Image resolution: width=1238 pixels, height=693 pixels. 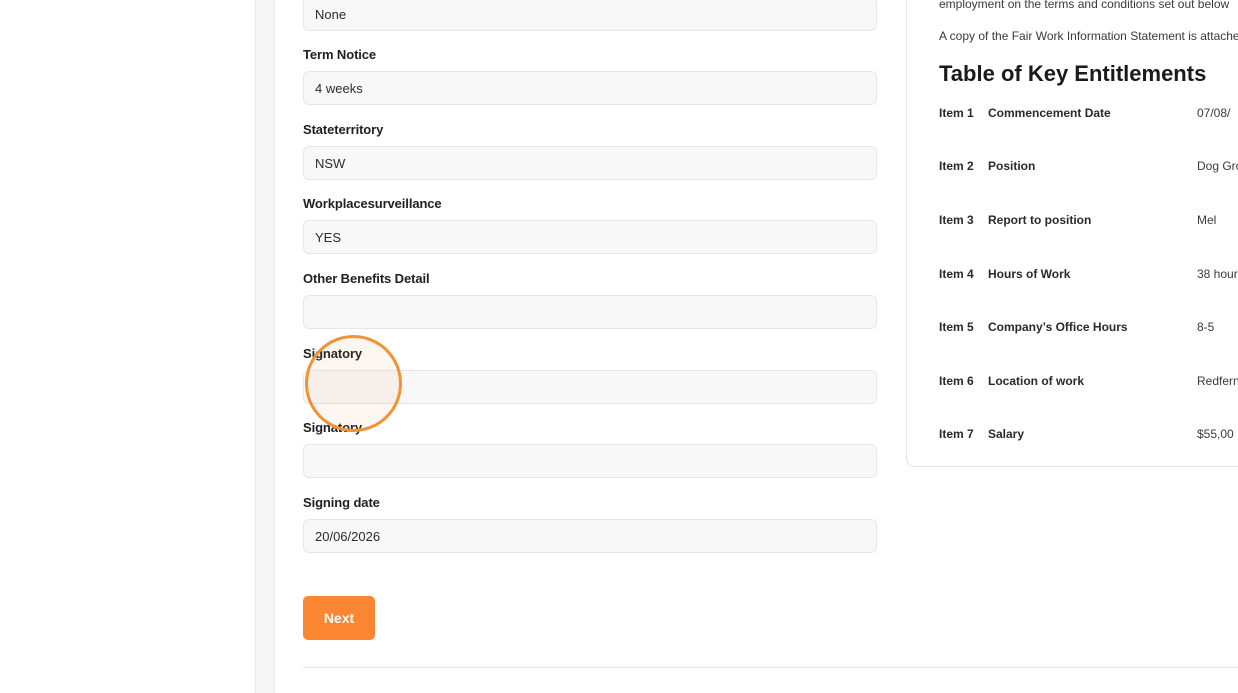 What do you see at coordinates (1217, 274) in the screenshot?
I see `entitlement-value: 38 hour` at bounding box center [1217, 274].